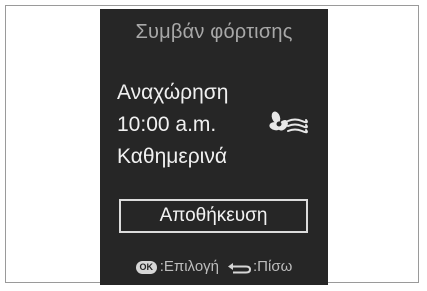 The height and width of the screenshot is (291, 427). I want to click on repeat-schedule: Καθημερινά, so click(172, 156).